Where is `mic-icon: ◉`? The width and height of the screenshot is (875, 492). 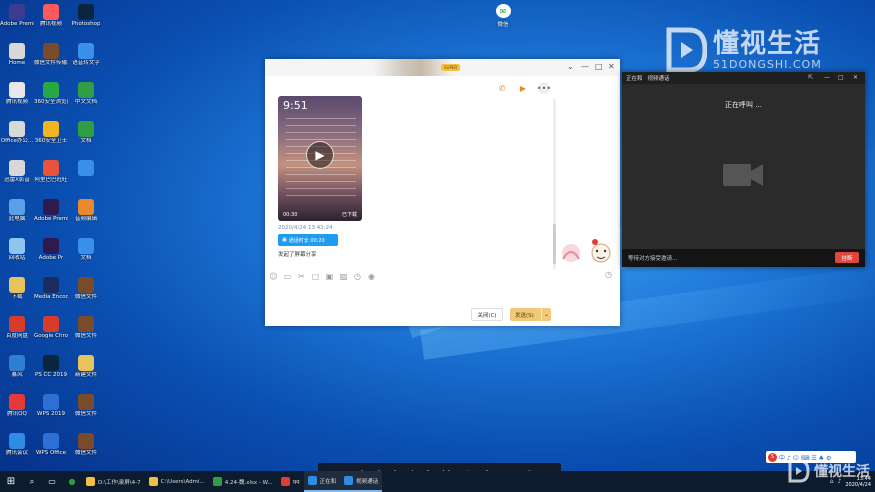
mic-icon: ◉ is located at coordinates (371, 276).